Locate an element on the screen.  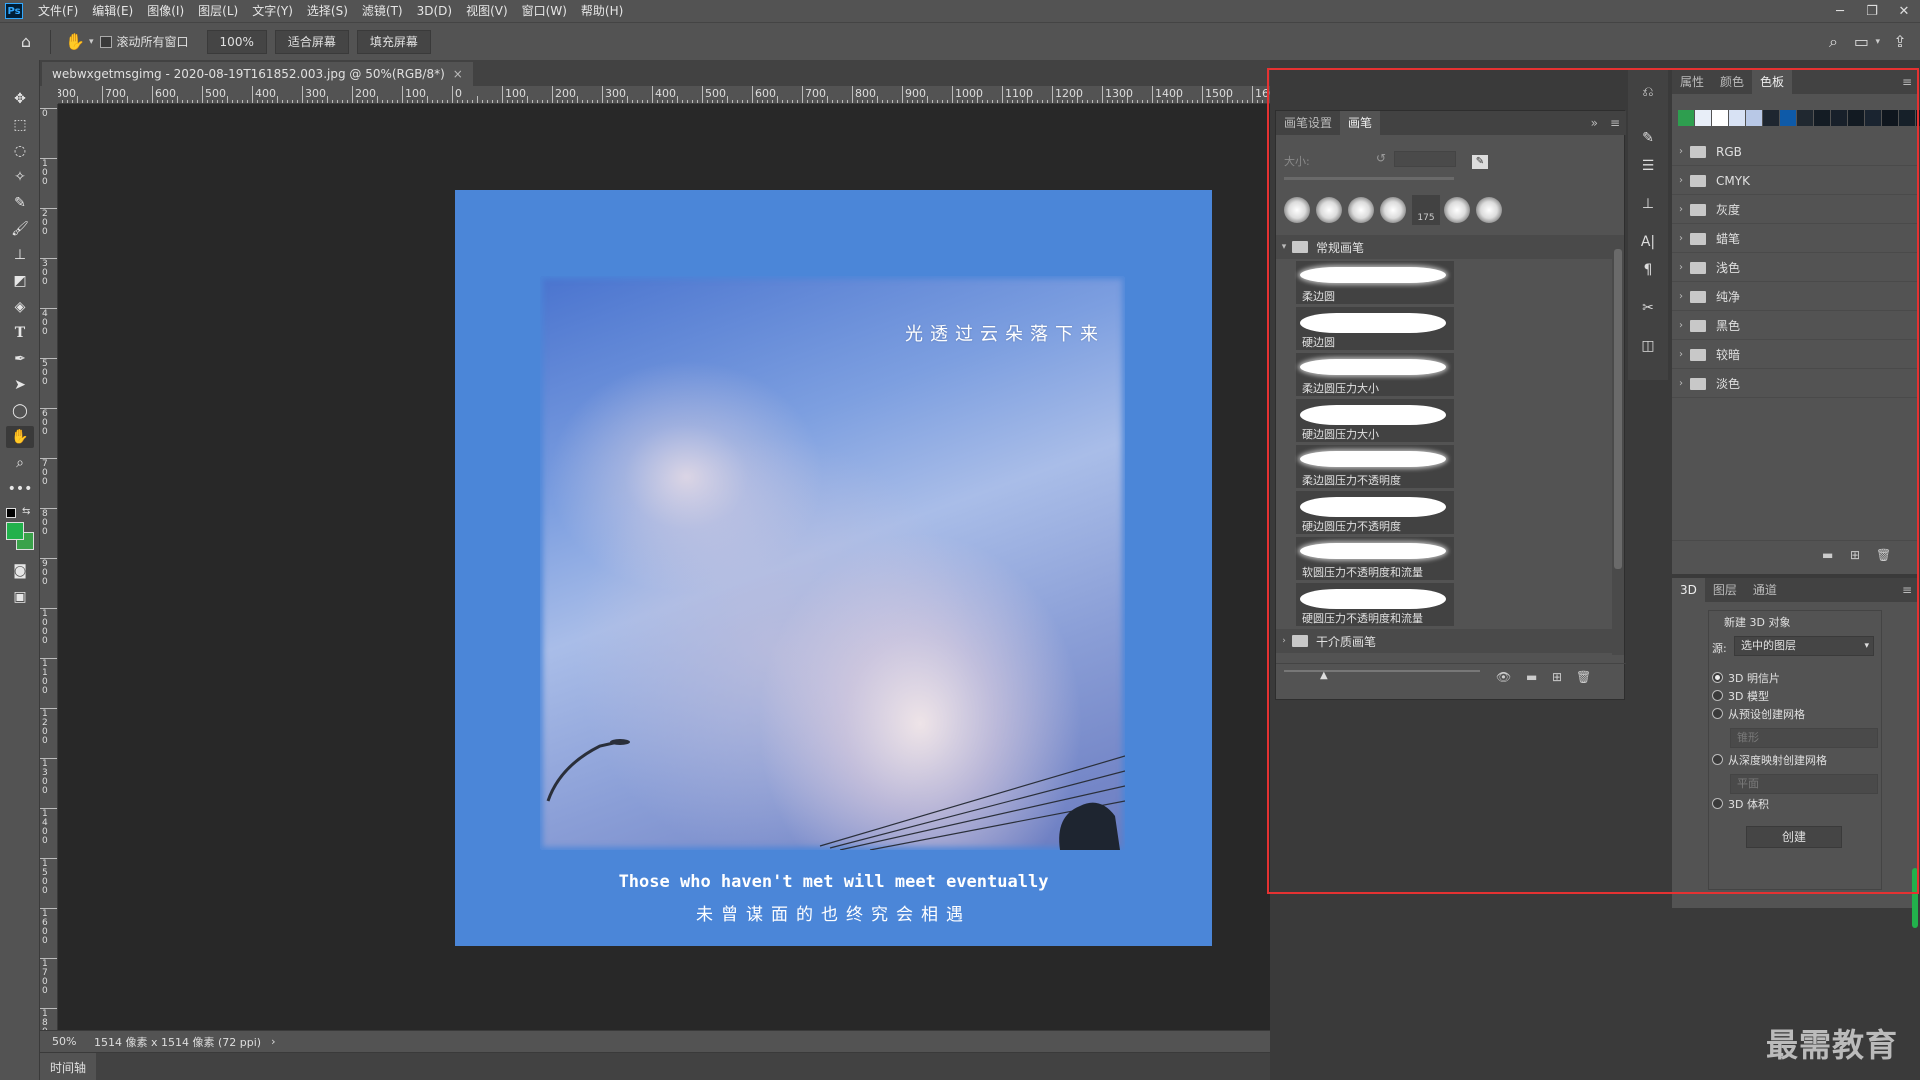
brush-preset: 柔边圆 is located at coordinates (1375, 283).